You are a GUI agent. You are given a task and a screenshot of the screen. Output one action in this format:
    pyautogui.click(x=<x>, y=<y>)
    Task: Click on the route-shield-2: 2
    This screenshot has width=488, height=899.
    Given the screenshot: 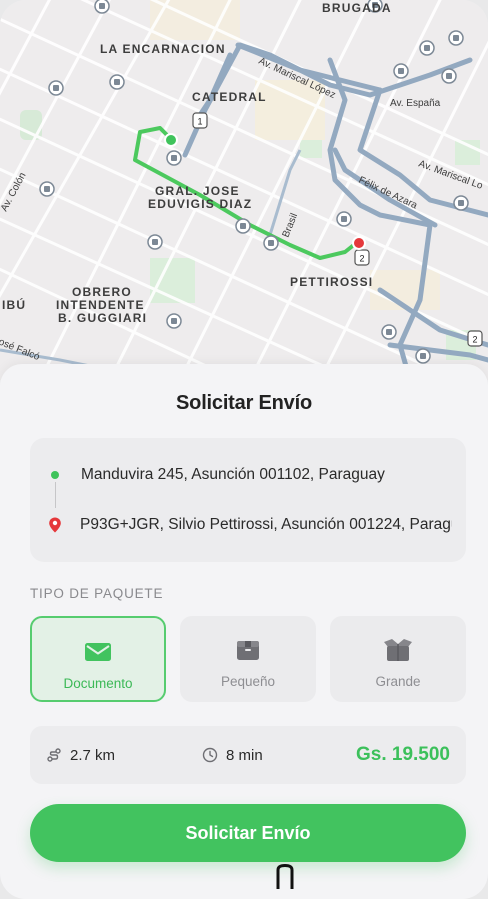 What is the action you would take?
    pyautogui.click(x=362, y=257)
    